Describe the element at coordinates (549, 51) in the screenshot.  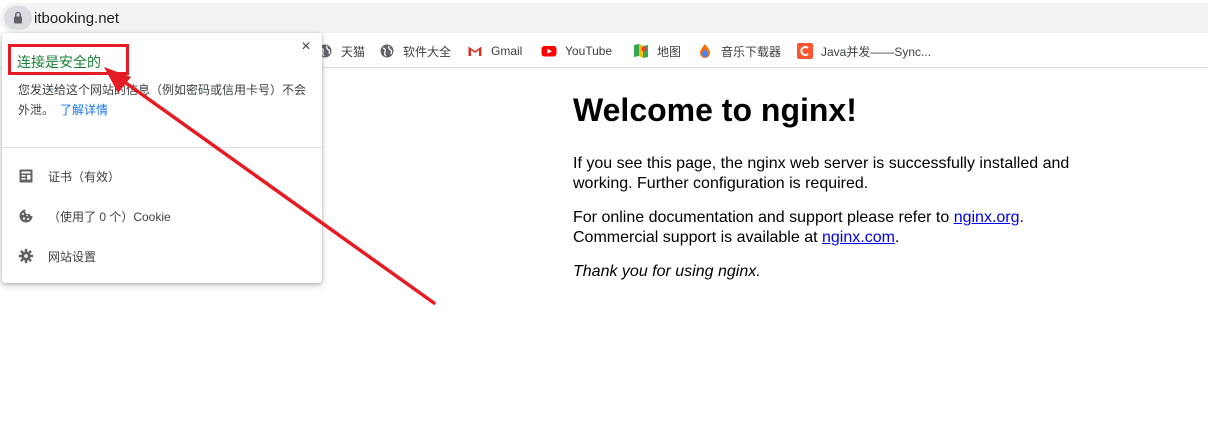
I see `youtube-icon` at that location.